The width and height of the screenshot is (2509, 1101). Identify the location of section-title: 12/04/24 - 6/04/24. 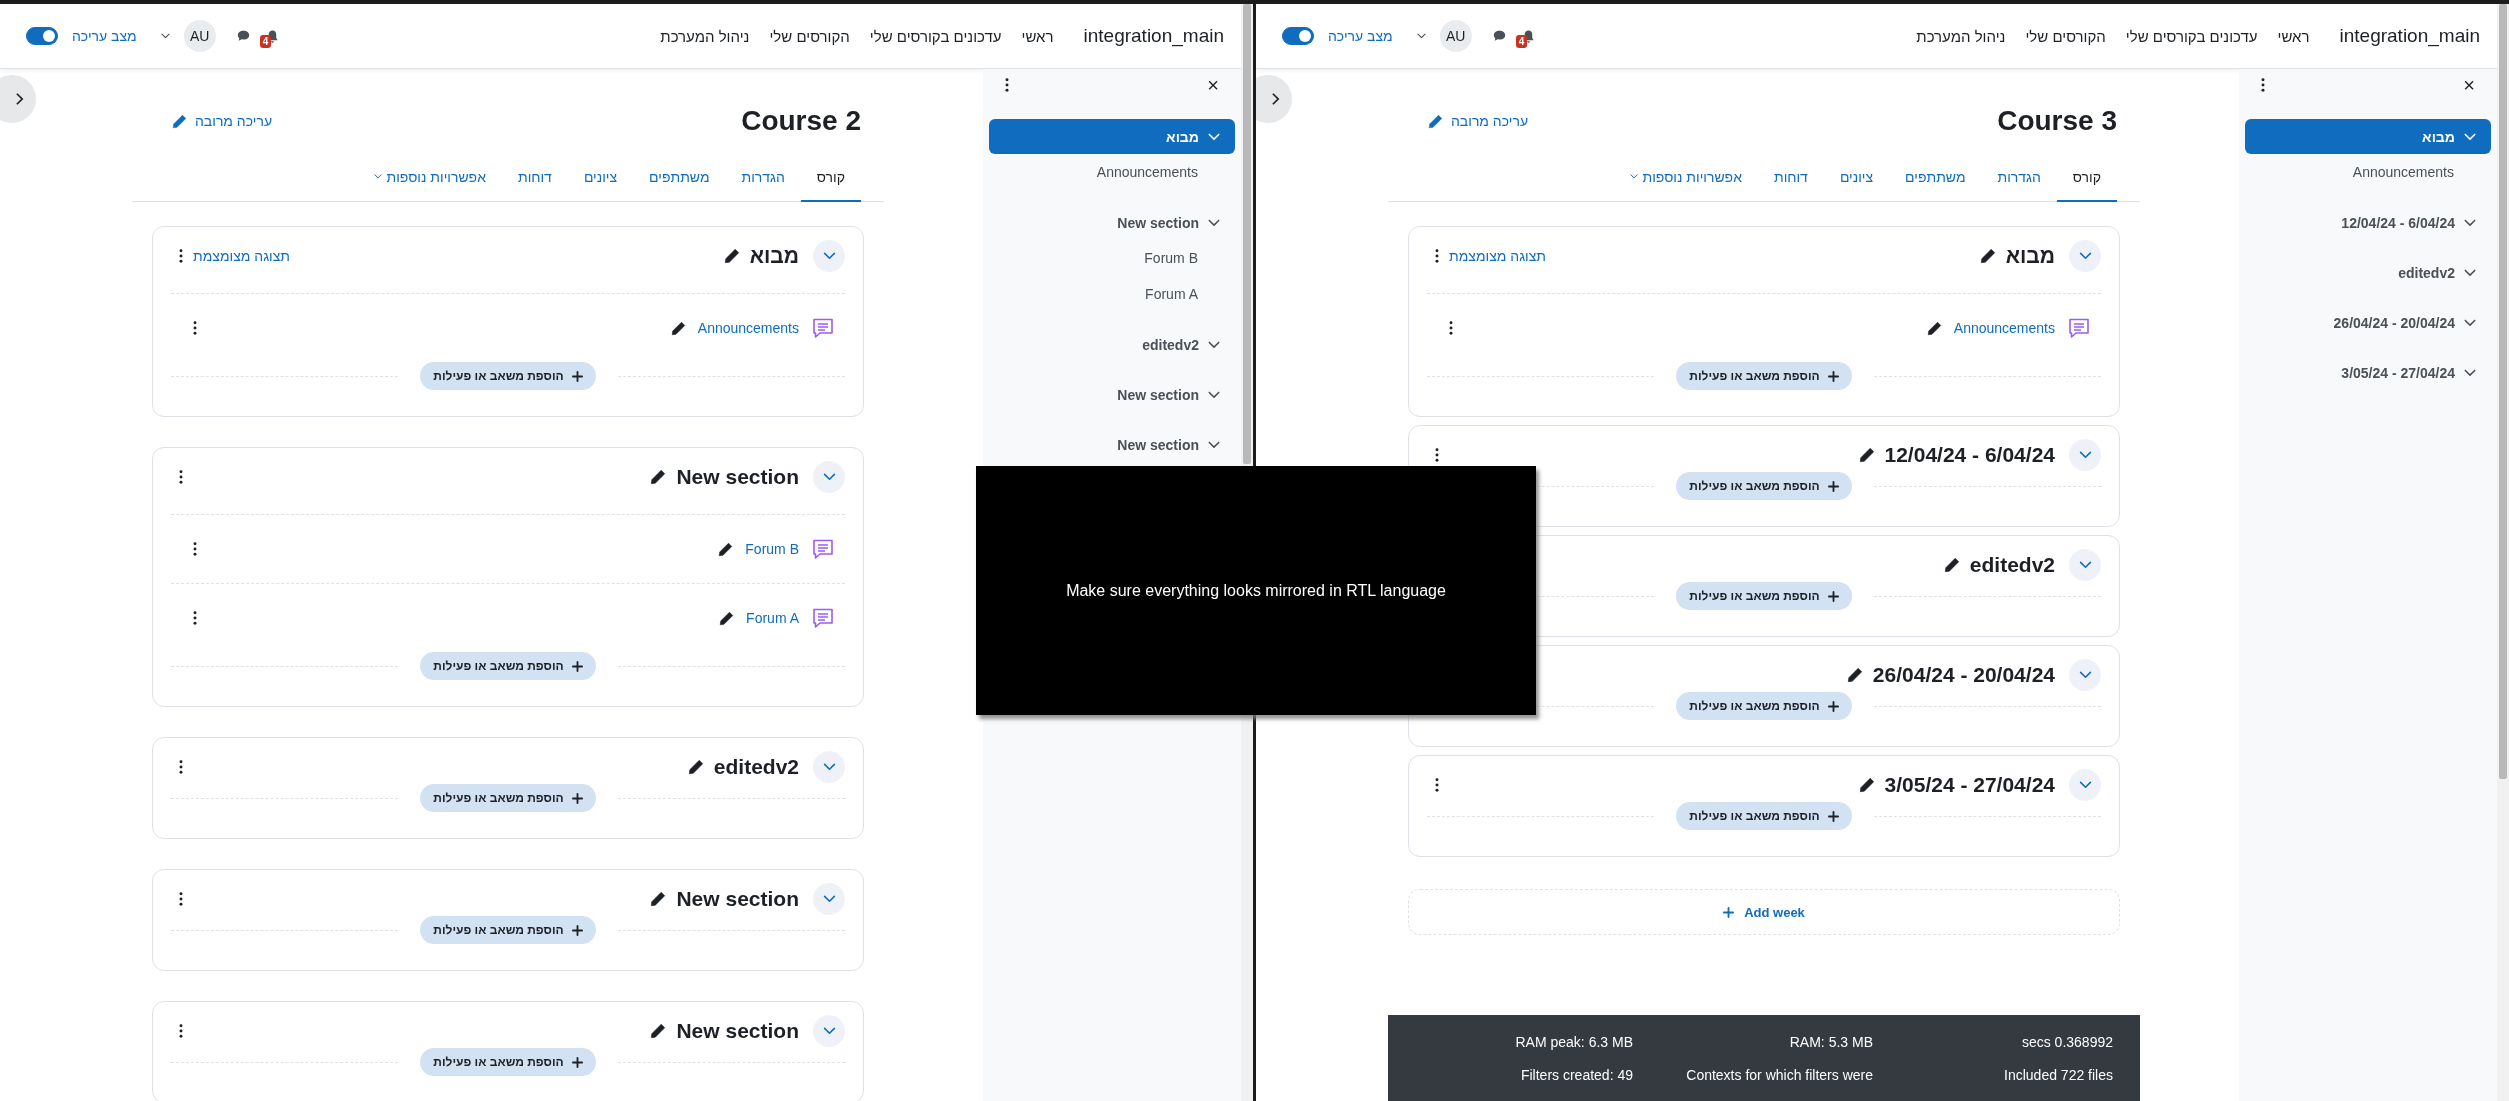
(1969, 455).